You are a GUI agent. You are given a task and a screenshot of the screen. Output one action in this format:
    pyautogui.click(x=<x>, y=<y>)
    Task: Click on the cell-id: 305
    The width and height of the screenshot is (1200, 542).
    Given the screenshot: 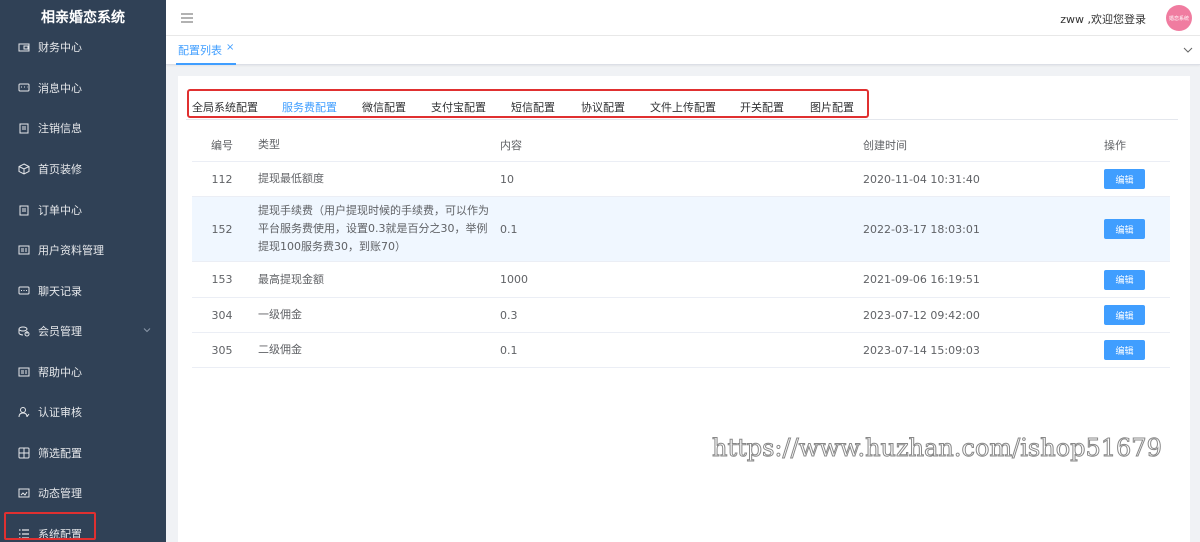 What is the action you would take?
    pyautogui.click(x=222, y=350)
    